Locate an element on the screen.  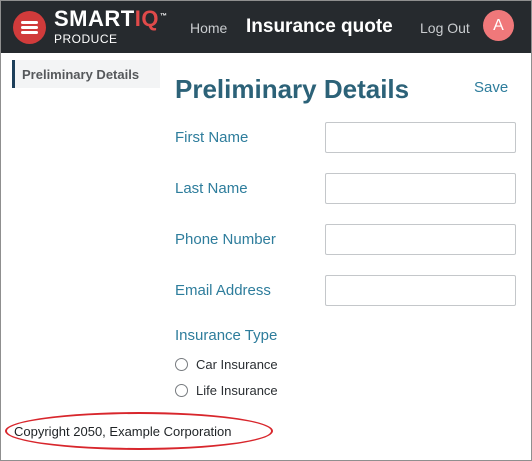
last-name-field is located at coordinates (420, 188).